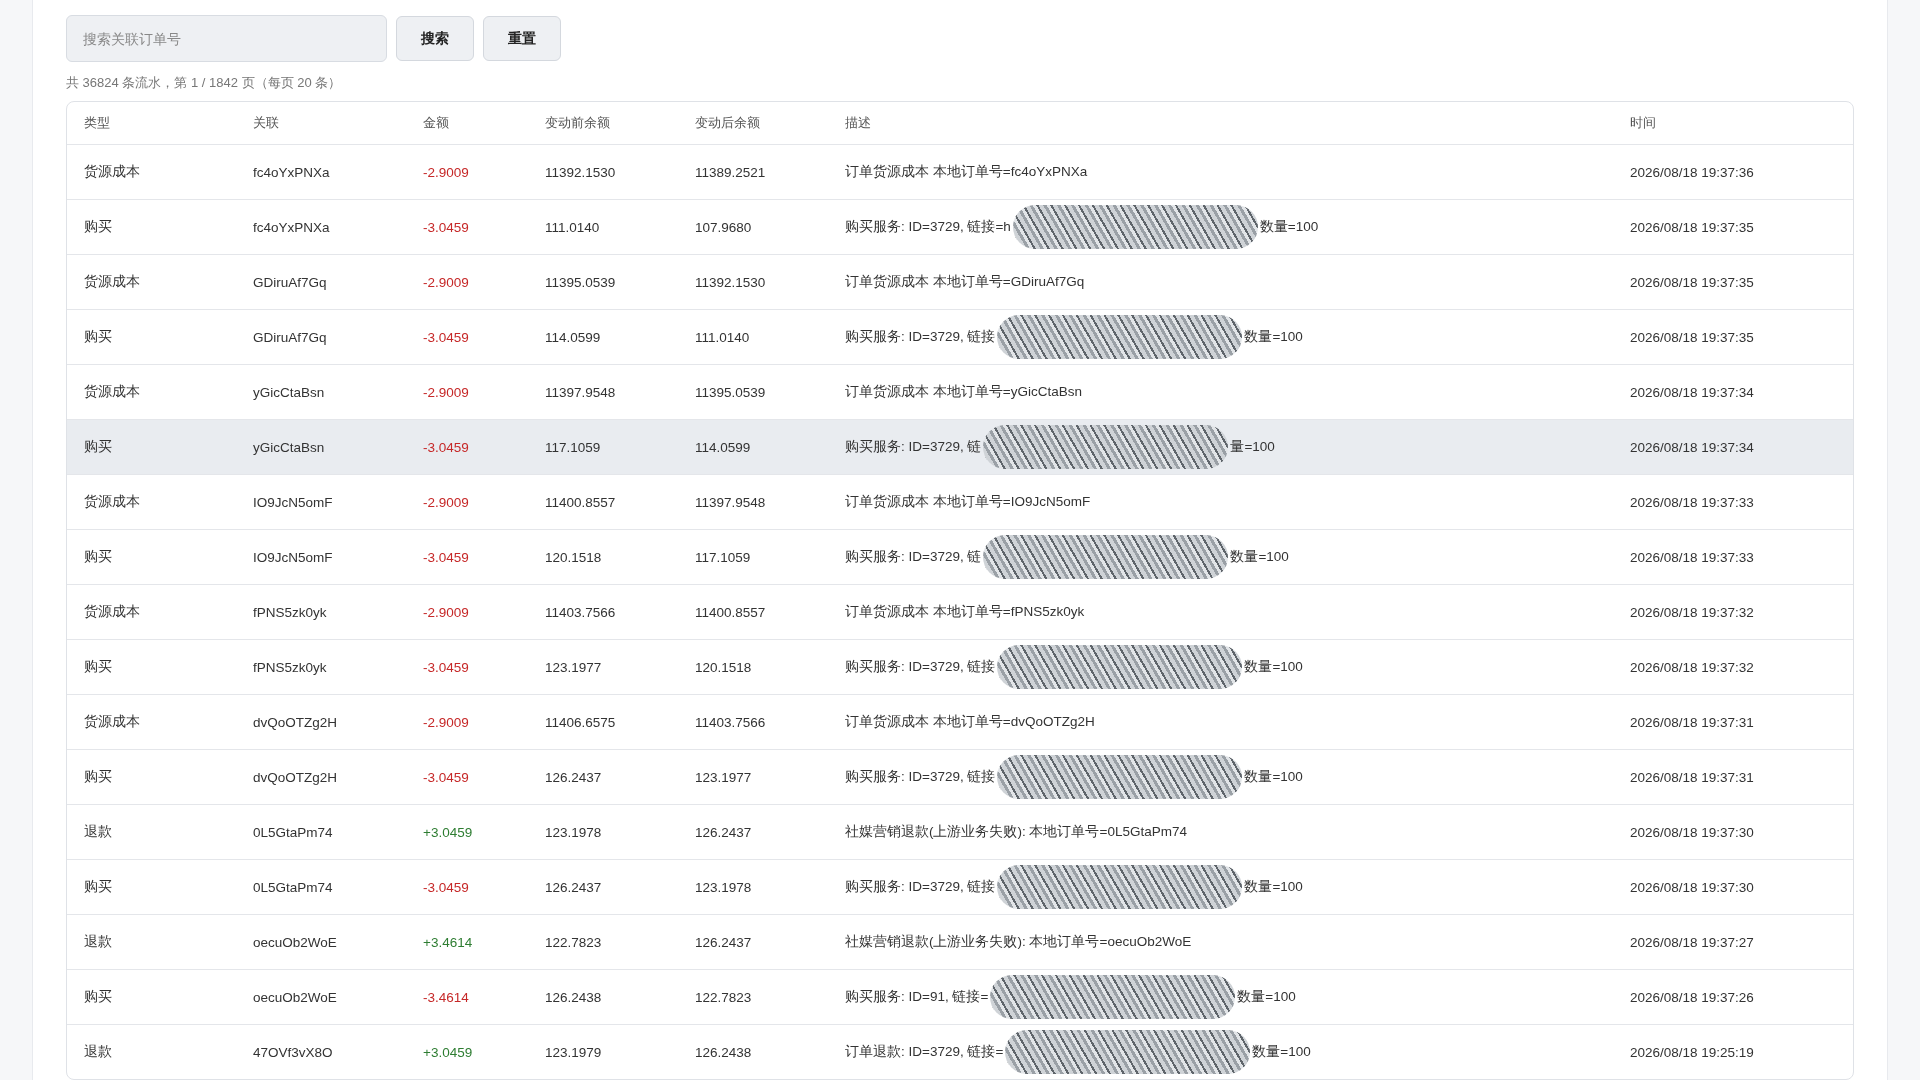 The height and width of the screenshot is (1080, 1920). What do you see at coordinates (266, 123) in the screenshot?
I see `column-header: 关联` at bounding box center [266, 123].